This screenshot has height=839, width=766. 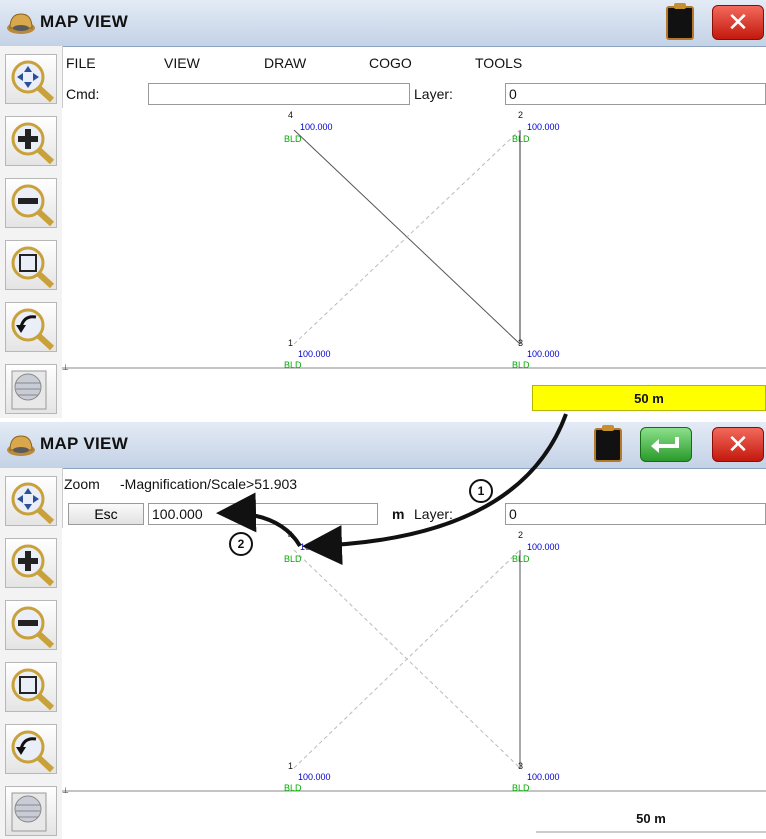 I want to click on esc-button: Esc, so click(x=106, y=514).